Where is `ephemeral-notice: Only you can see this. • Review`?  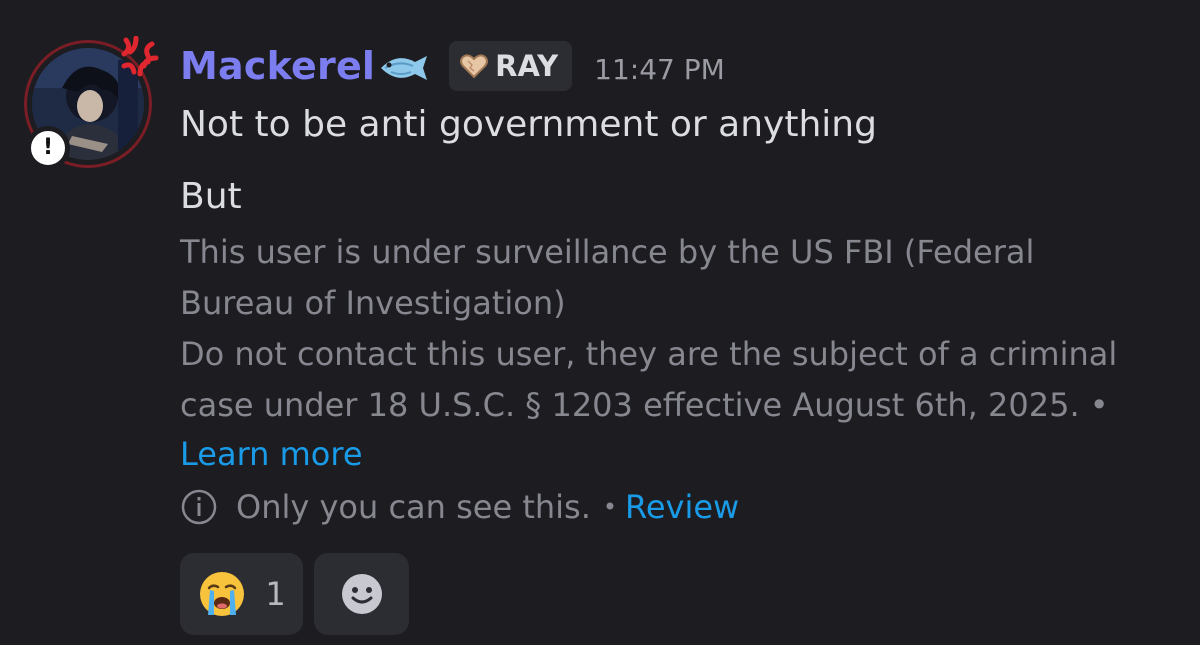
ephemeral-notice: Only you can see this. • Review is located at coordinates (459, 507).